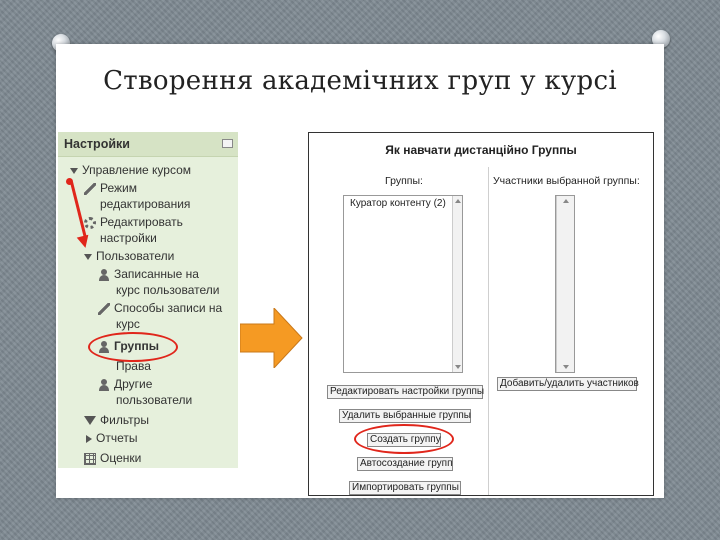 The image size is (720, 540). I want to click on tree-item-edit-mode: Режим, so click(110, 188).